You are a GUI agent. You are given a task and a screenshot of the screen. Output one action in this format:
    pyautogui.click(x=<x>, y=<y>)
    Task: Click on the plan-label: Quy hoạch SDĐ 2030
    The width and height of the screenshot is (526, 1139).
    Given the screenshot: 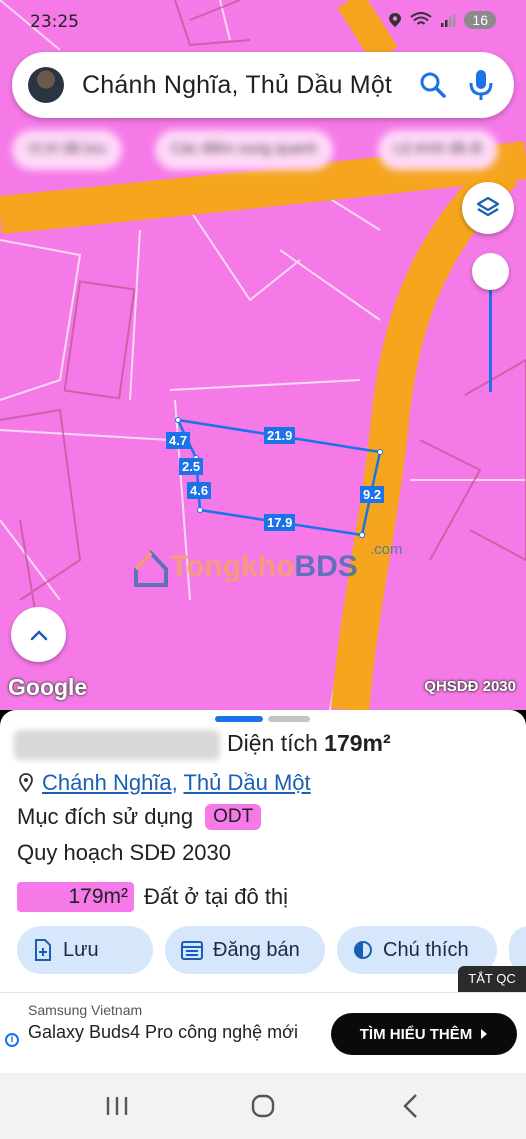 What is the action you would take?
    pyautogui.click(x=124, y=852)
    